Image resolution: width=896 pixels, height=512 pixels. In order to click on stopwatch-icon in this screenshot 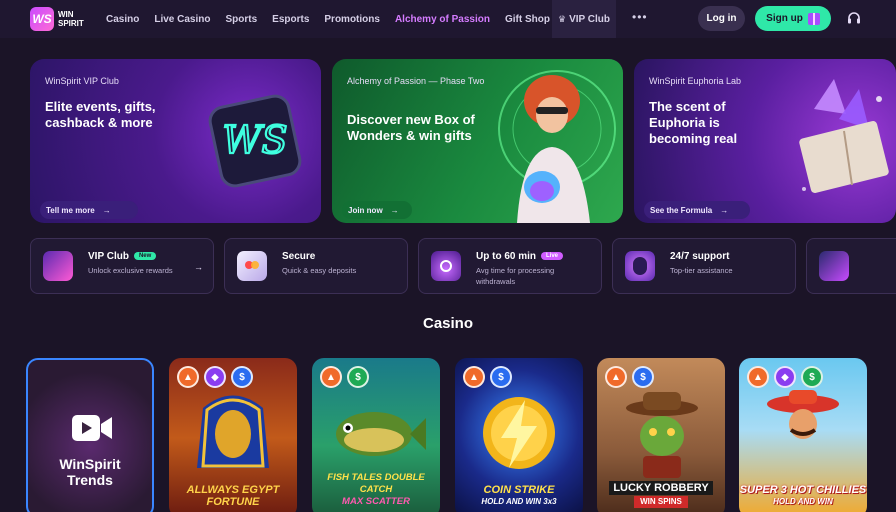, I will do `click(446, 266)`.